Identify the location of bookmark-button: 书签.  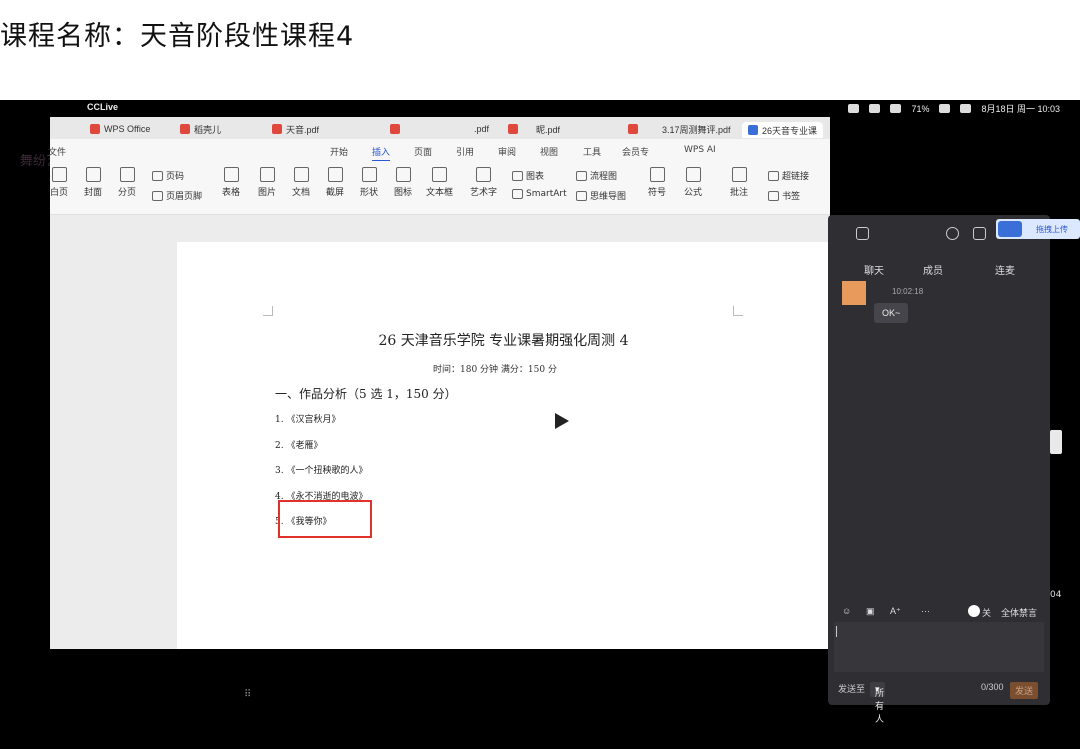
(784, 195).